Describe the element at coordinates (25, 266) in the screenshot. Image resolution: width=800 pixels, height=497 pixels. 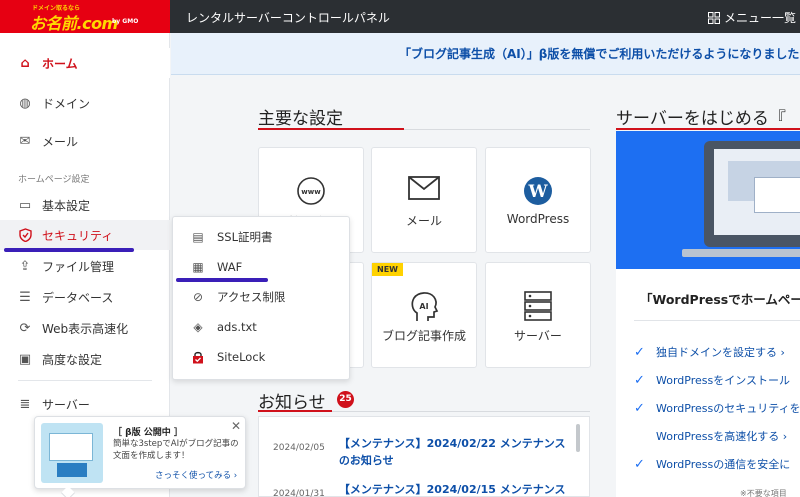
I see `upload-icon: ⇪` at that location.